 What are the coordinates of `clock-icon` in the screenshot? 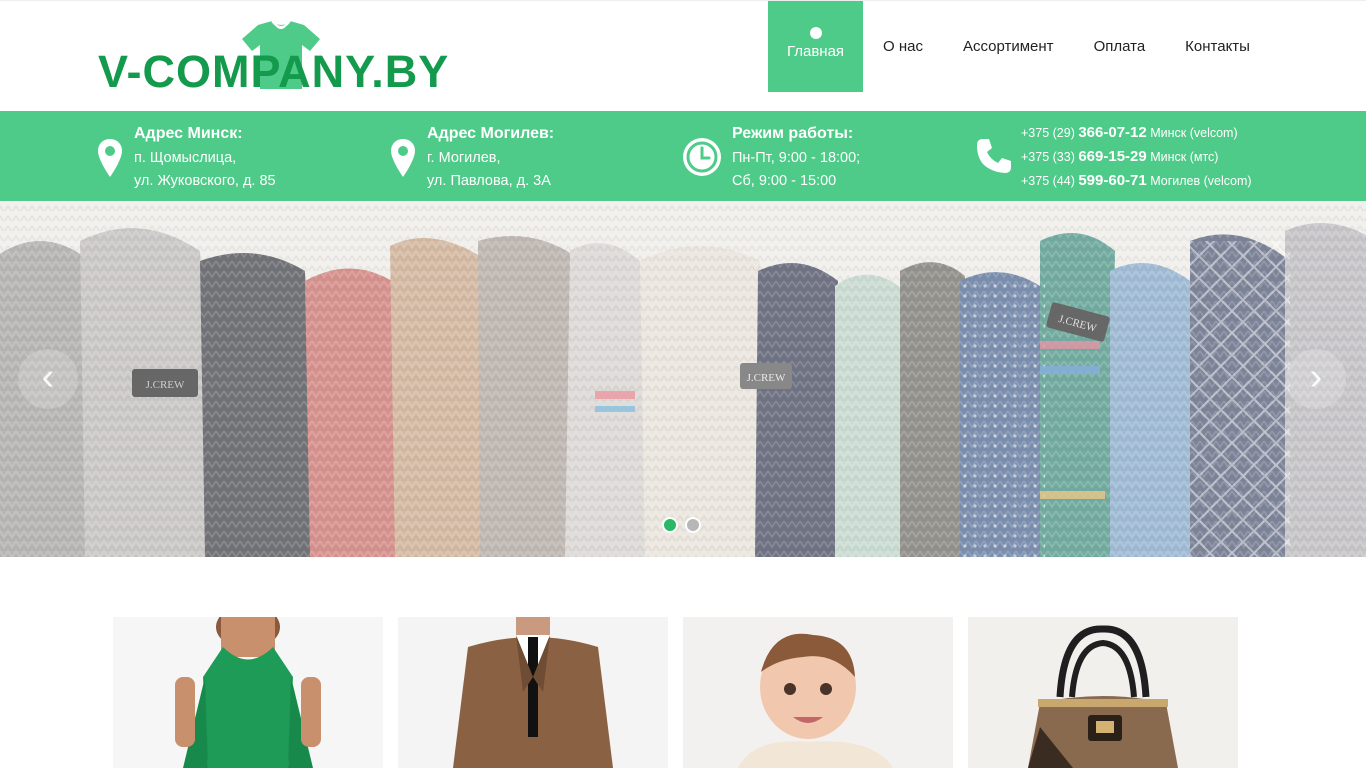 It's located at (702, 157).